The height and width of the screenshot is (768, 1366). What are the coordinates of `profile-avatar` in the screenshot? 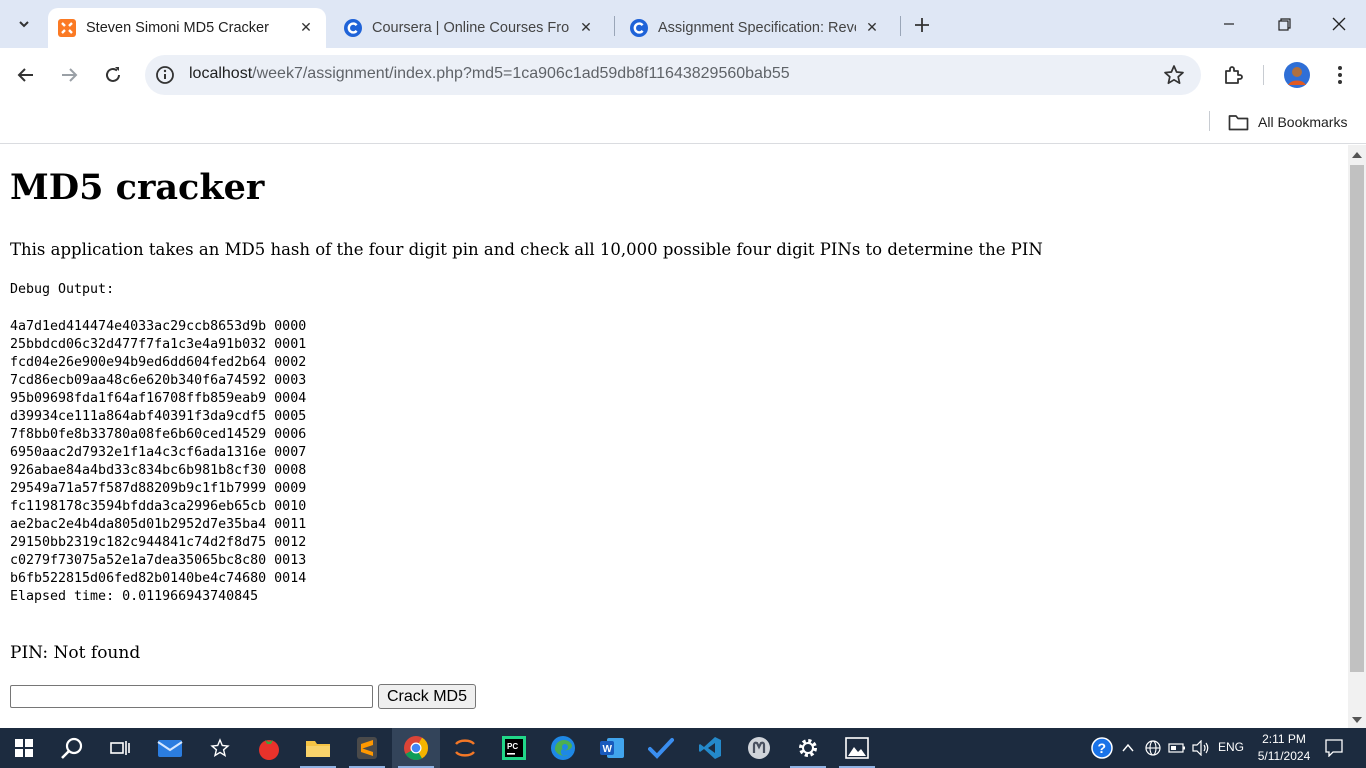 It's located at (1297, 75).